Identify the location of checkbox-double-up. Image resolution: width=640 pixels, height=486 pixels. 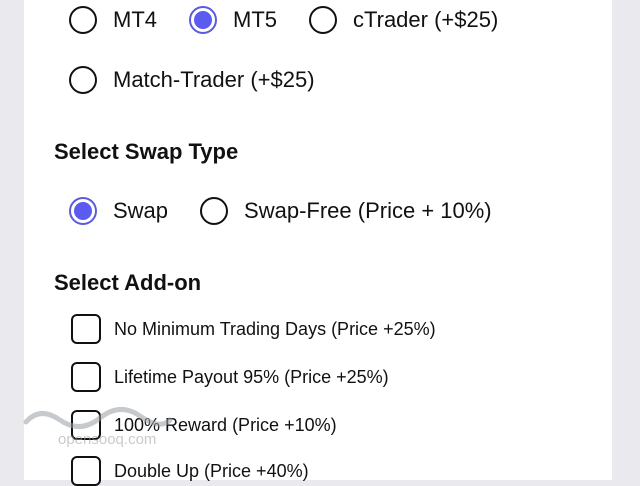
(86, 471).